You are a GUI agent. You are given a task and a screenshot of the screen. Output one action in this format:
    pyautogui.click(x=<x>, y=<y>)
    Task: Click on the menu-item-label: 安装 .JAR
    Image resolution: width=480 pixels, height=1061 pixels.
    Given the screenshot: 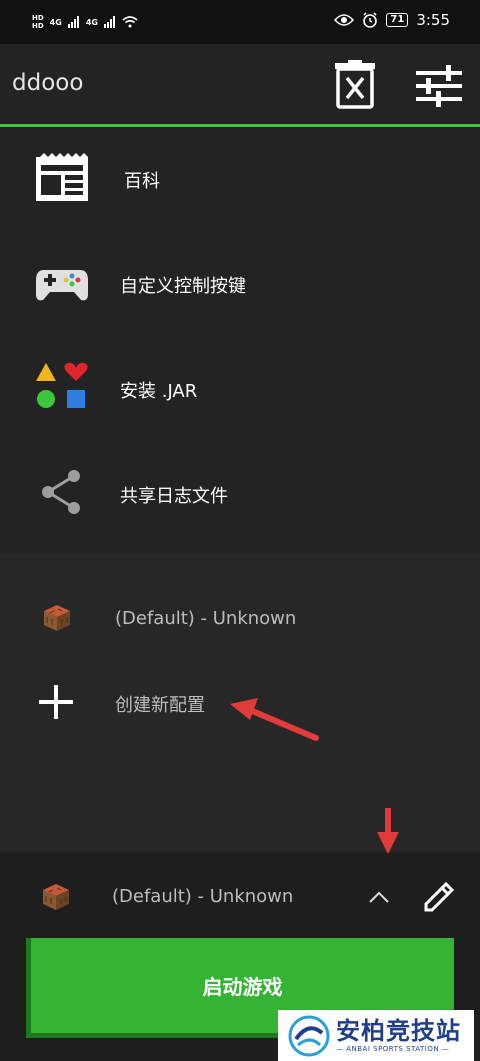 What is the action you would take?
    pyautogui.click(x=159, y=391)
    